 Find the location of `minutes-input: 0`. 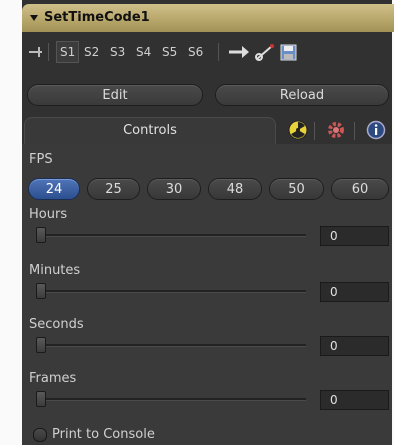

minutes-input: 0 is located at coordinates (354, 292).